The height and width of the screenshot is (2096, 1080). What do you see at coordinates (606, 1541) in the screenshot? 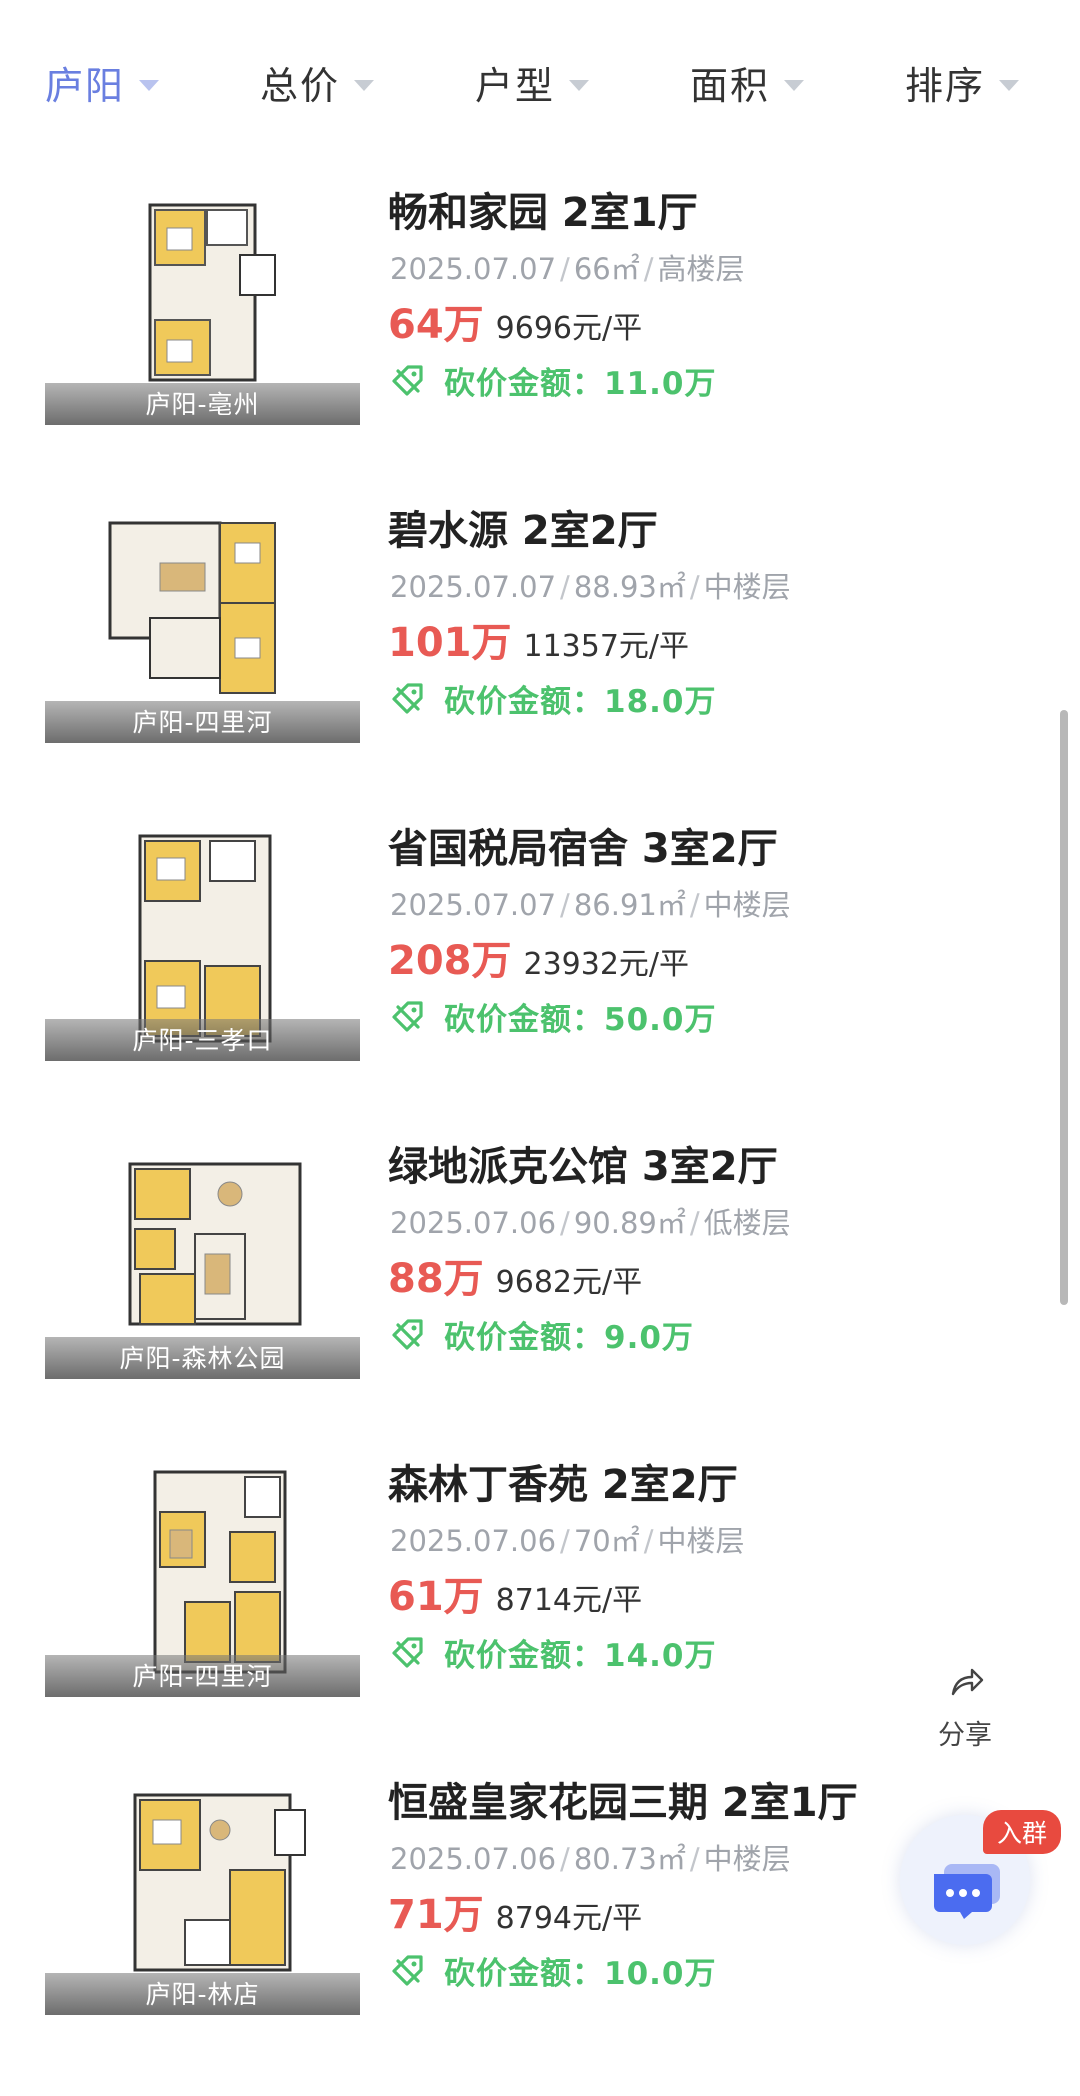
I see `listing-area: 70㎡` at bounding box center [606, 1541].